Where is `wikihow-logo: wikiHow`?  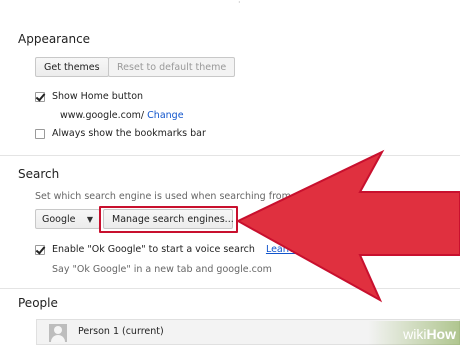 wikihow-logo: wikiHow is located at coordinates (429, 334).